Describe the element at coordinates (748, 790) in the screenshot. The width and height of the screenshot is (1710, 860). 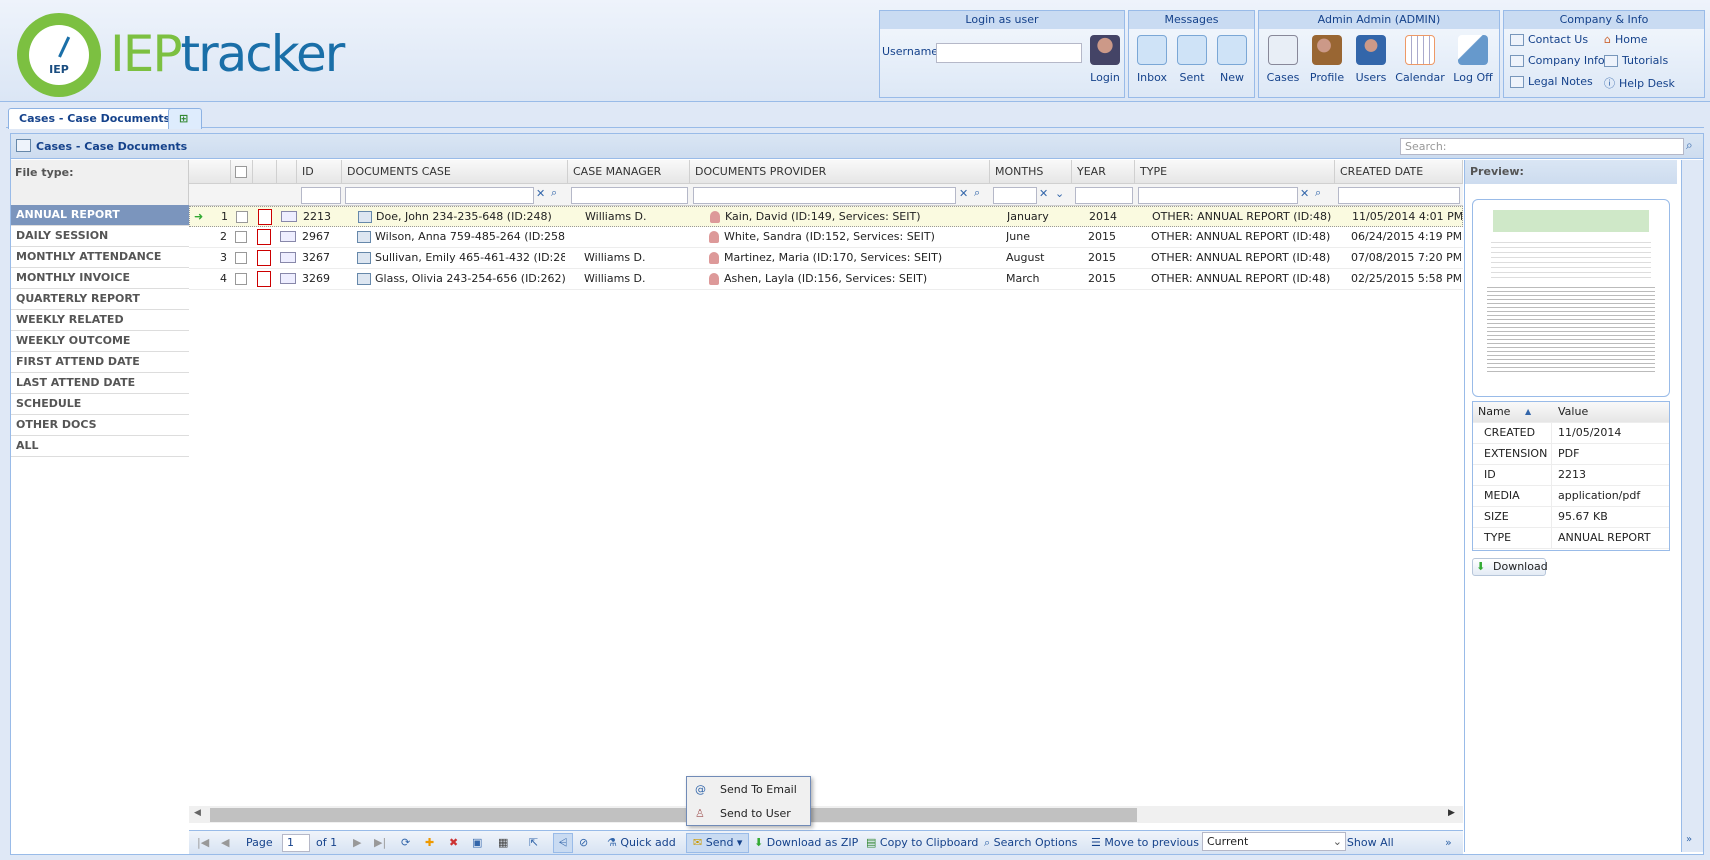
I see `send-to-email-item: @ Send To Email` at that location.